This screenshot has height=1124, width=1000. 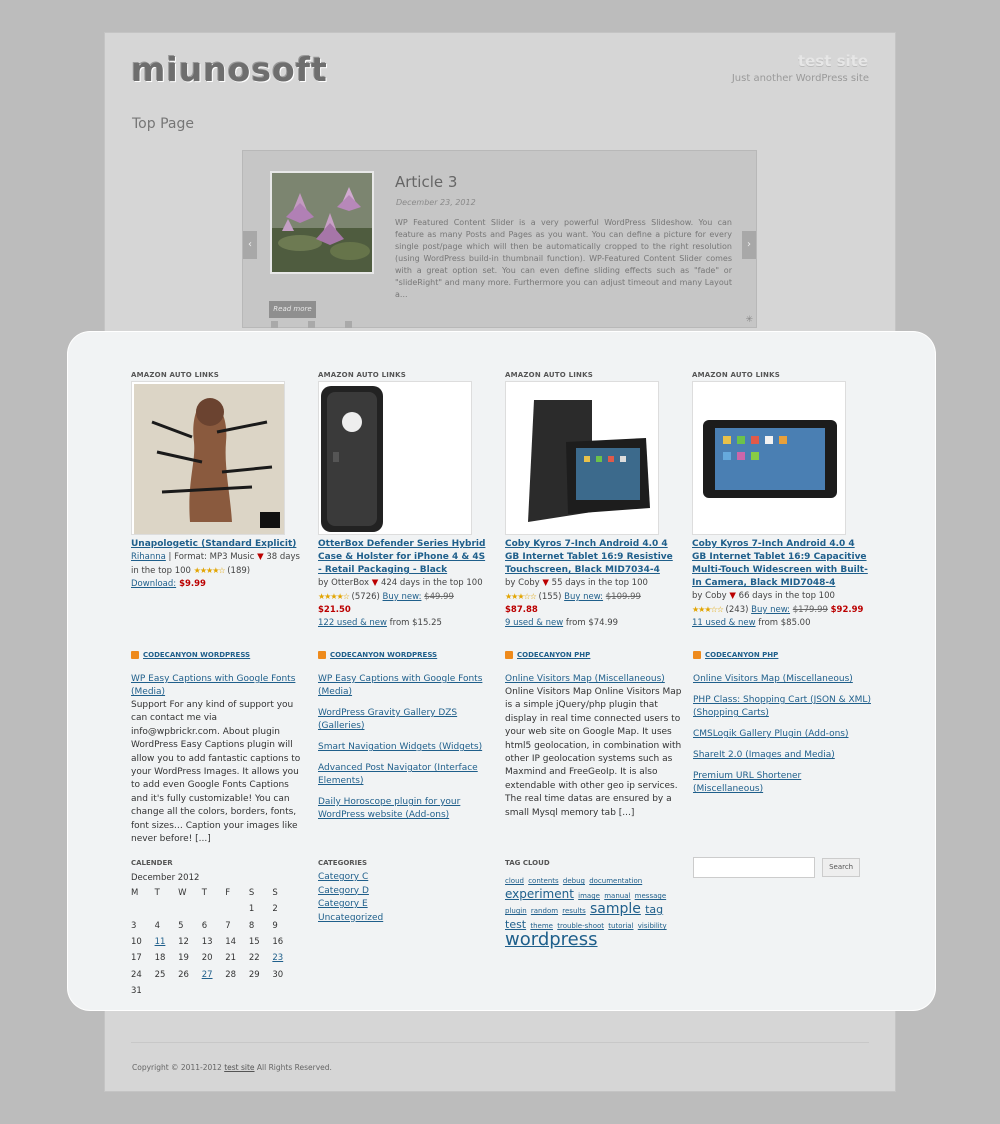 What do you see at coordinates (841, 867) in the screenshot?
I see `search-button: Search` at bounding box center [841, 867].